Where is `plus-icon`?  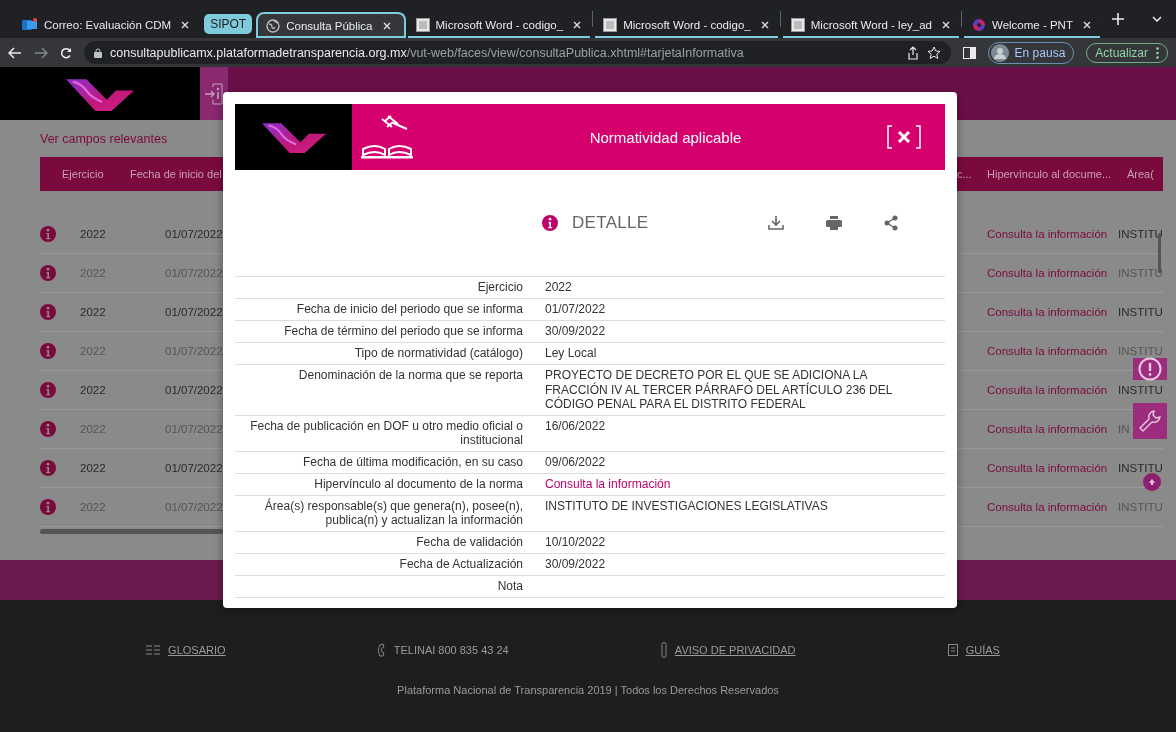
plus-icon is located at coordinates (1117, 19).